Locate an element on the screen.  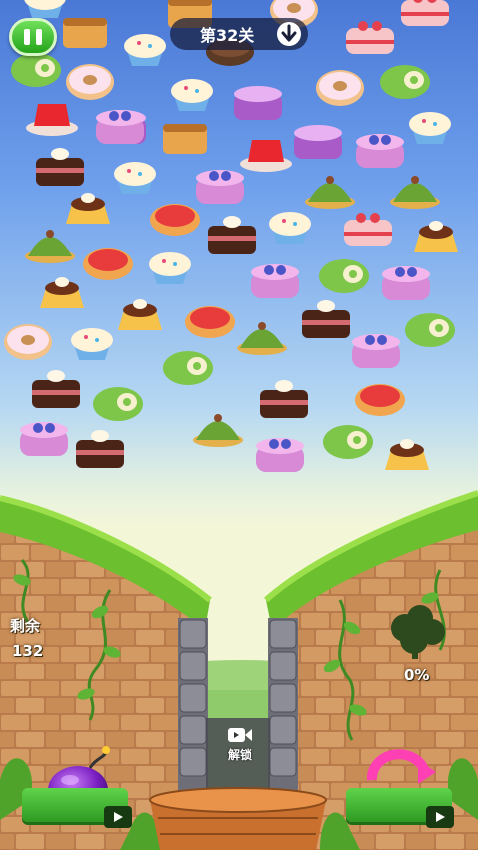
level-indicator: 第32关 is located at coordinates (239, 34).